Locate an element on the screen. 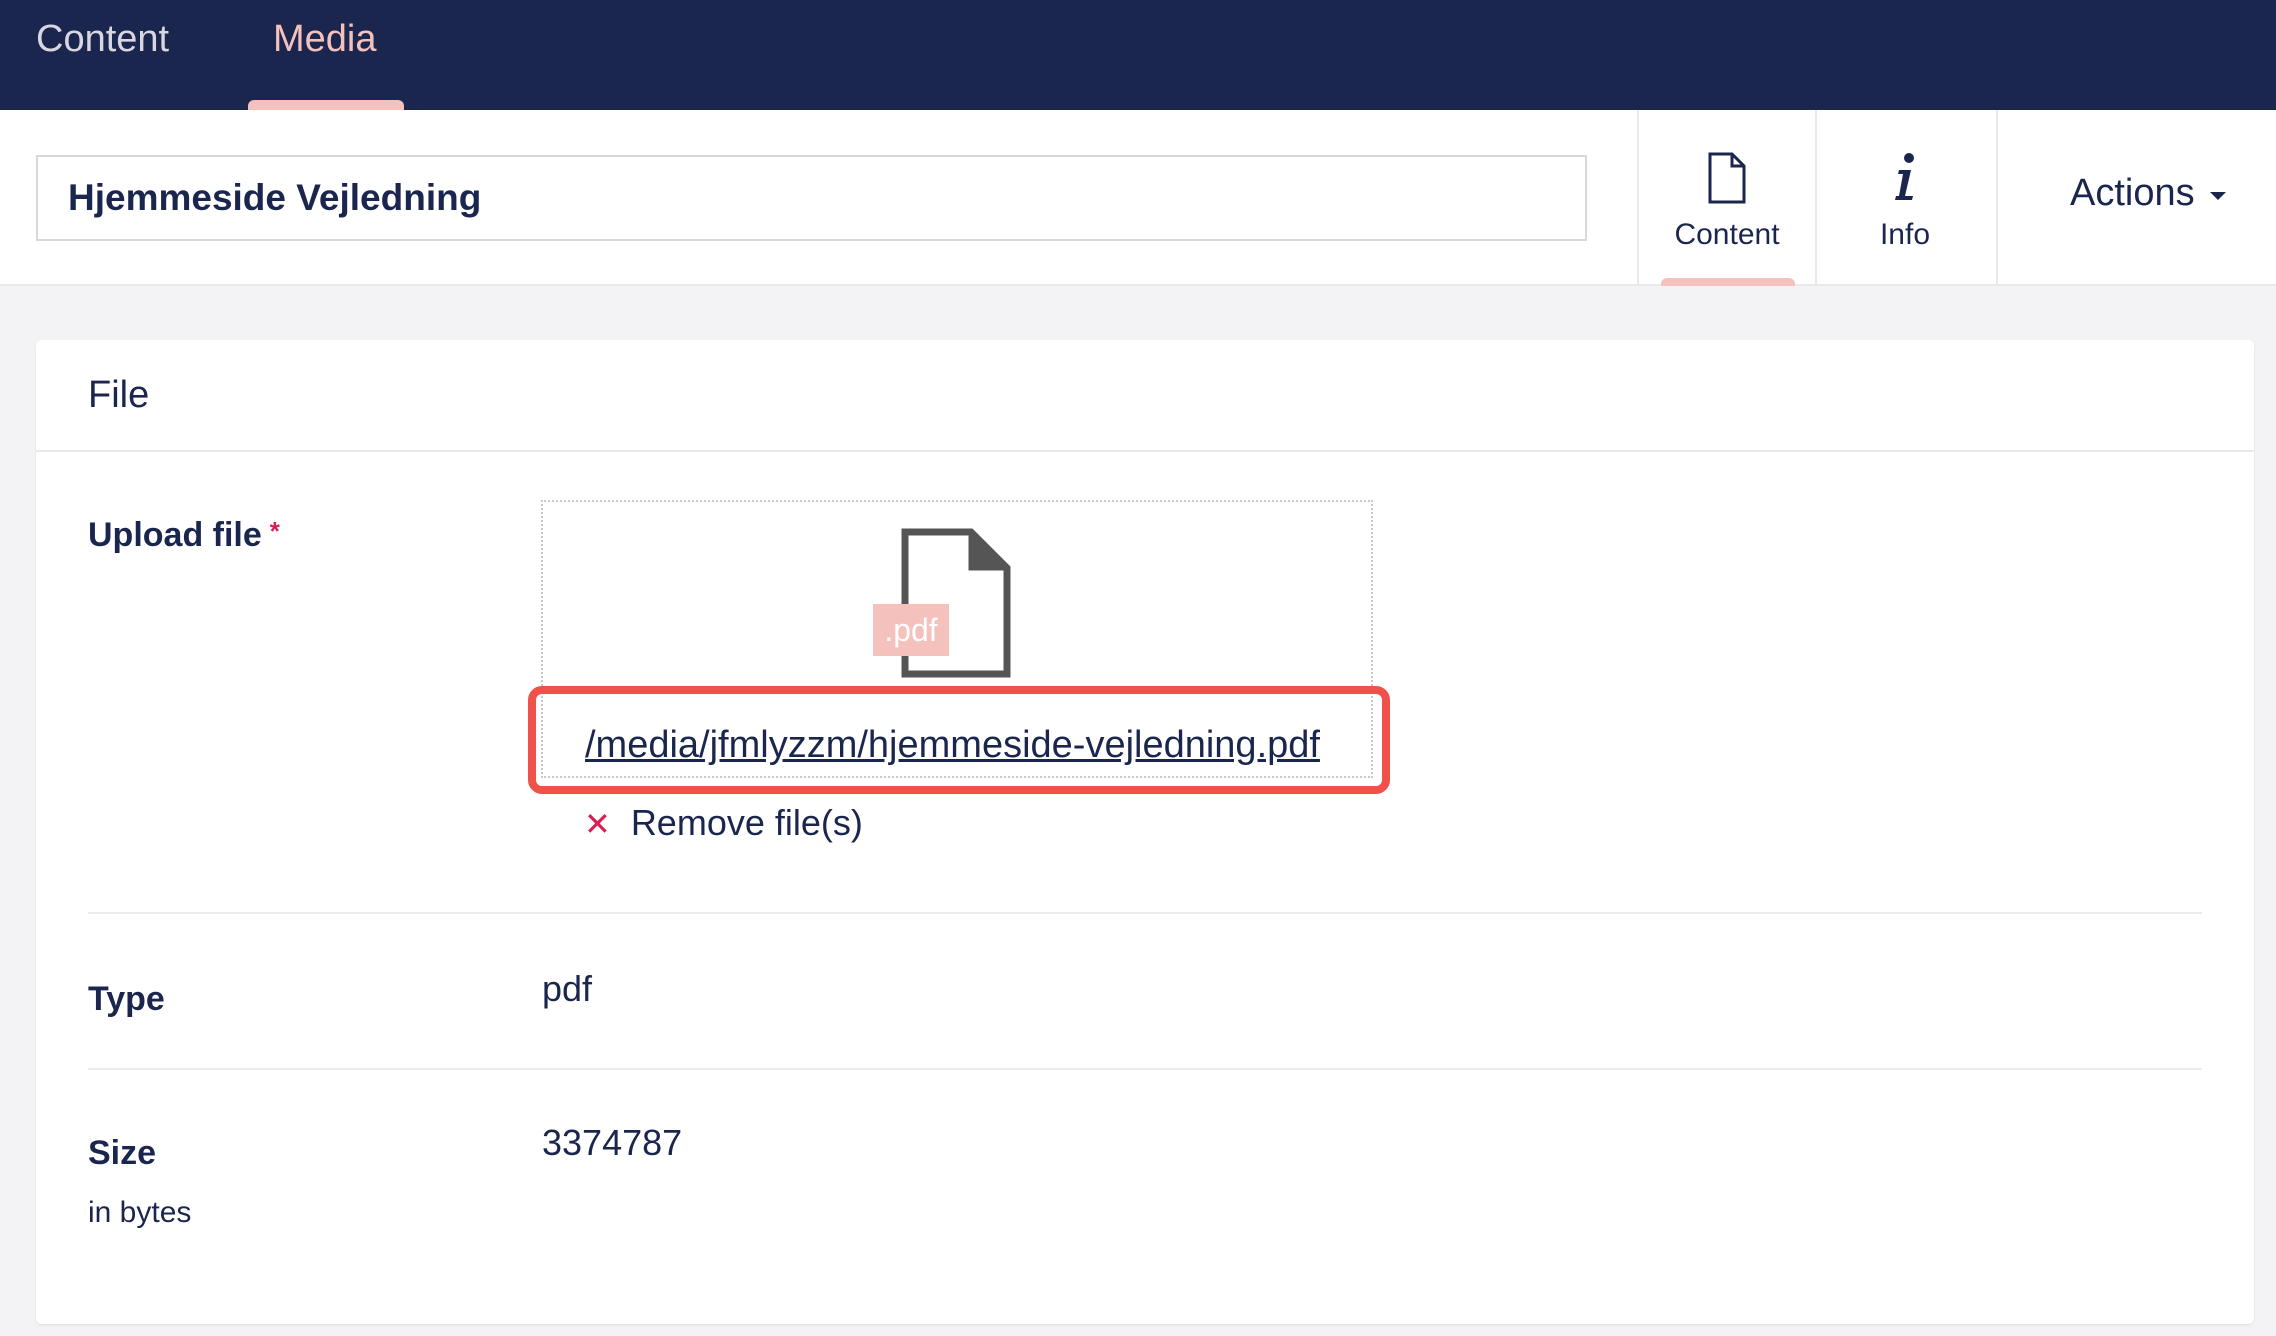 The height and width of the screenshot is (1336, 2276). section-tab-media: Media is located at coordinates (325, 55).